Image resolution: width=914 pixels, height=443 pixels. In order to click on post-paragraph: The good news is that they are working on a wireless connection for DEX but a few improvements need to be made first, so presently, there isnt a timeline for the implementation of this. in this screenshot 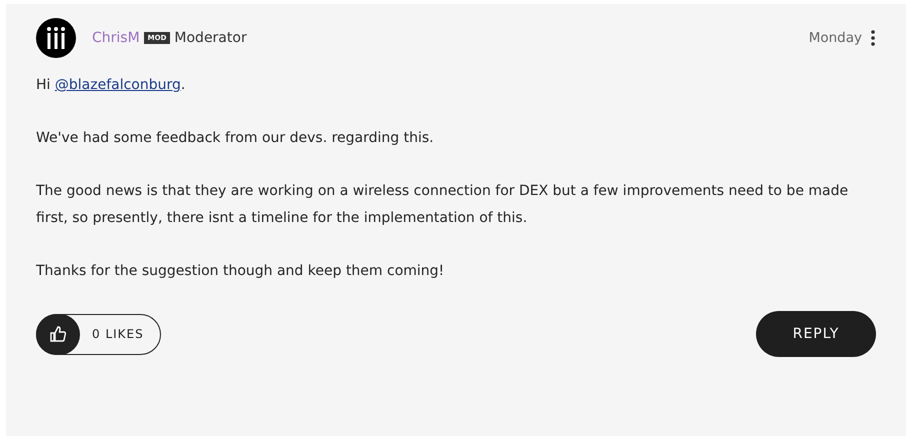, I will do `click(443, 205)`.